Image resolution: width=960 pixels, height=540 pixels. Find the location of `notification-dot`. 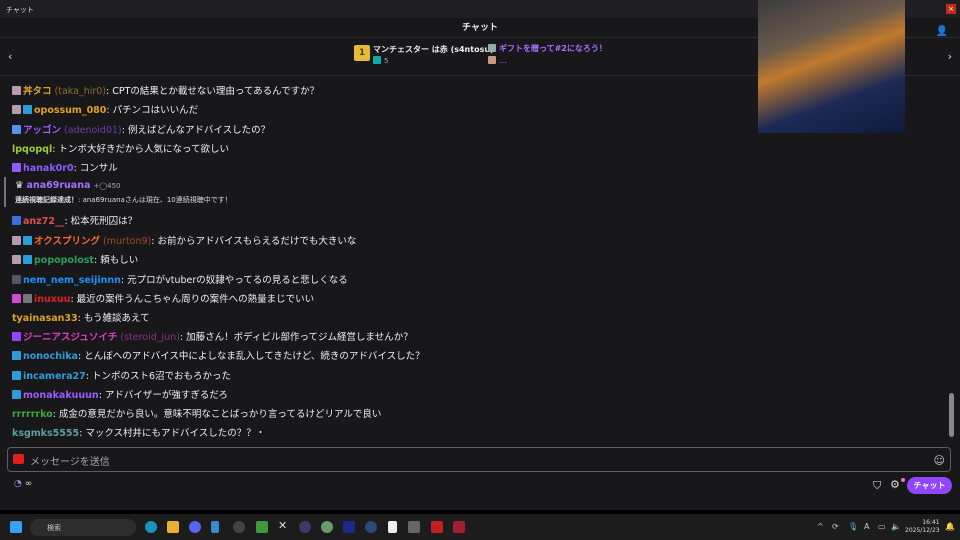

notification-dot is located at coordinates (903, 480).